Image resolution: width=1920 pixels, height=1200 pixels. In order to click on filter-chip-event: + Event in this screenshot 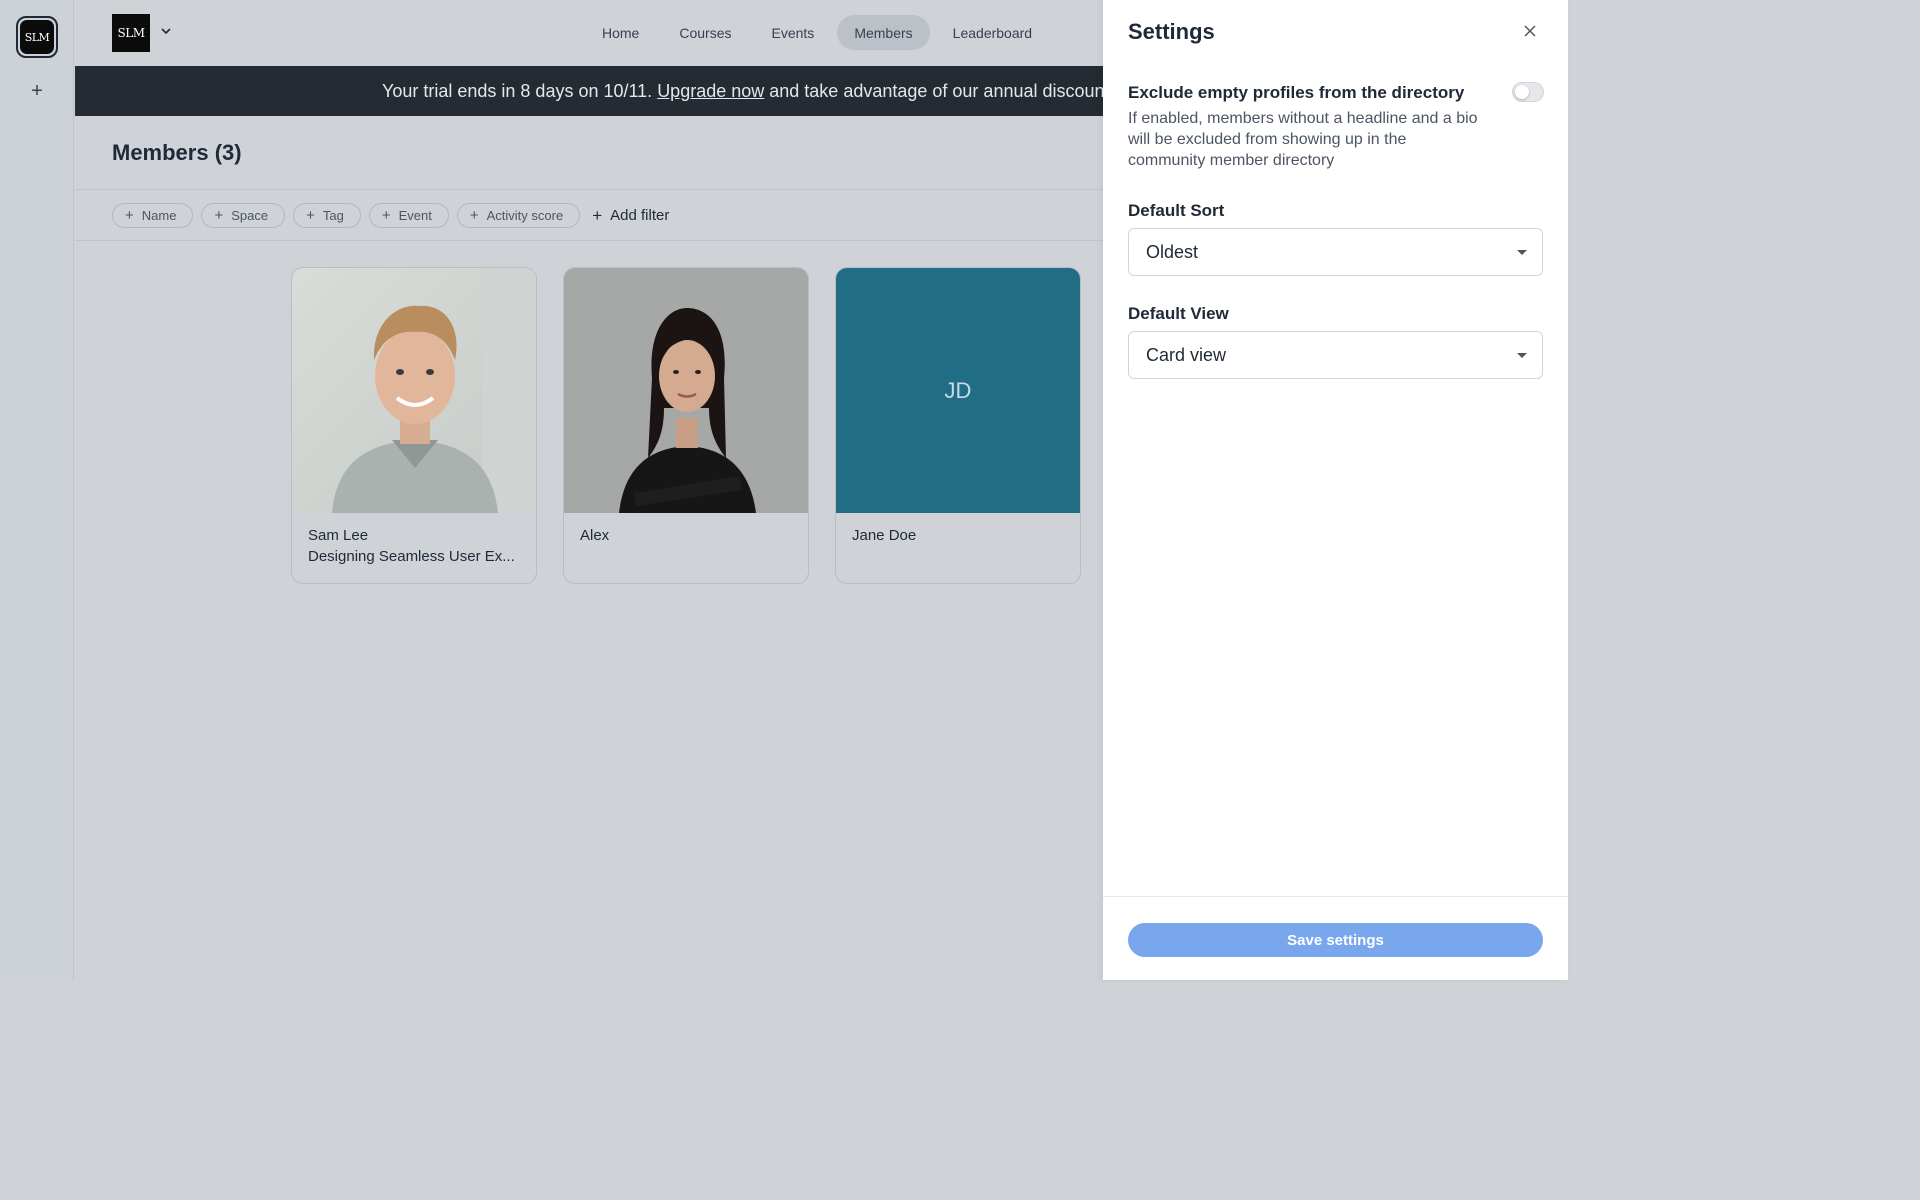, I will do `click(408, 215)`.